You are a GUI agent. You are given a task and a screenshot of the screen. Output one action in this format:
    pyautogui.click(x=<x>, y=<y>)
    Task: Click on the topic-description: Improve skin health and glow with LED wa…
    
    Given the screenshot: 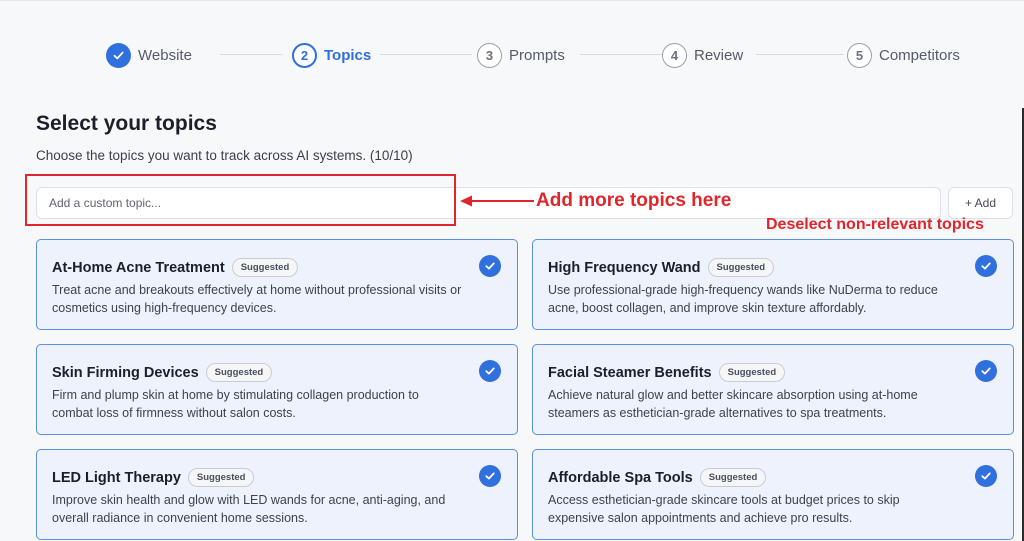 What is the action you would take?
    pyautogui.click(x=249, y=509)
    